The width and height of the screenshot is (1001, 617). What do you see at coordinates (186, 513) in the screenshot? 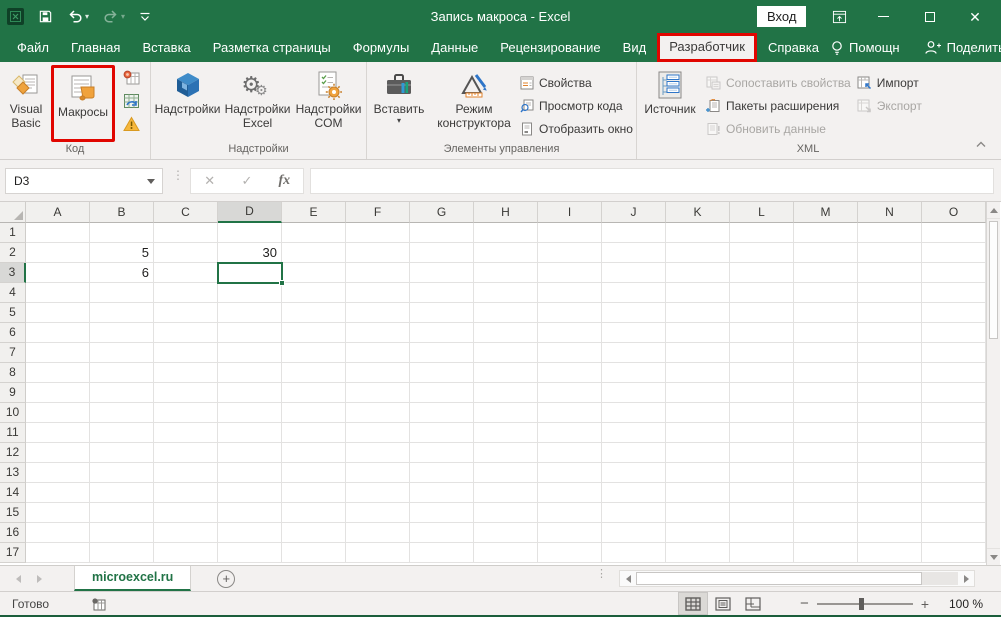
I see `cell-C15` at bounding box center [186, 513].